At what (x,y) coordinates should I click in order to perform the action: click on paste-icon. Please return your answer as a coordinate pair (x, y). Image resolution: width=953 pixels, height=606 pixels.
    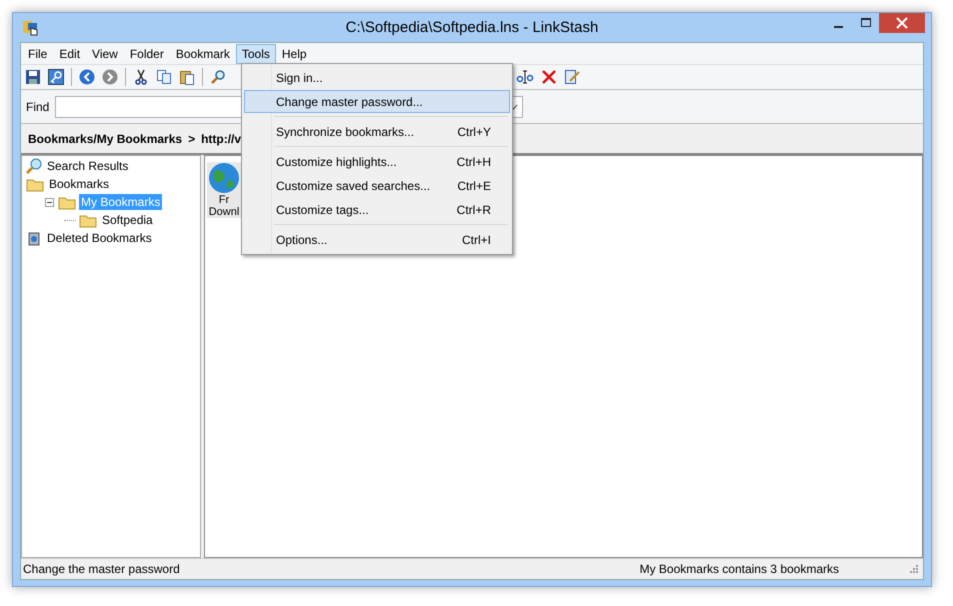
    Looking at the image, I should click on (187, 77).